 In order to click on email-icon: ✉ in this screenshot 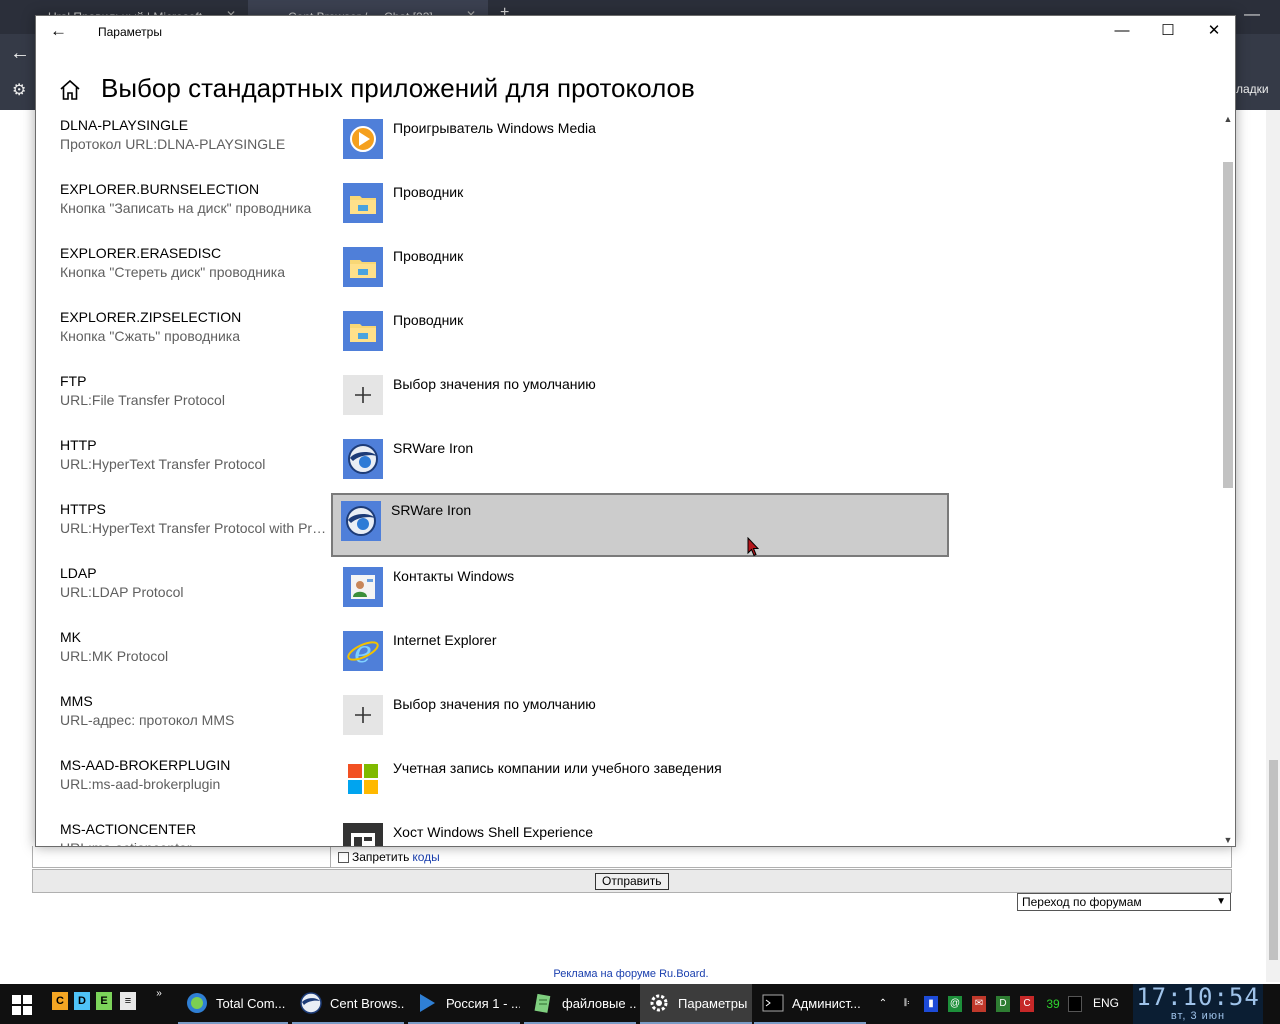, I will do `click(979, 1004)`.